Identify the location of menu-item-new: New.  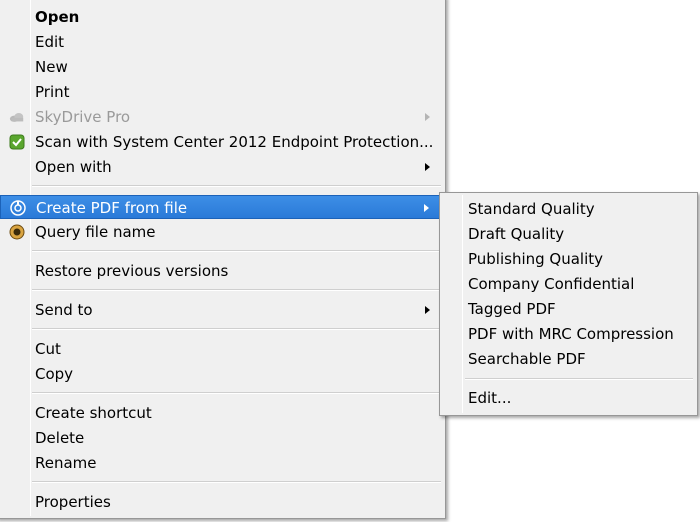
(221, 67).